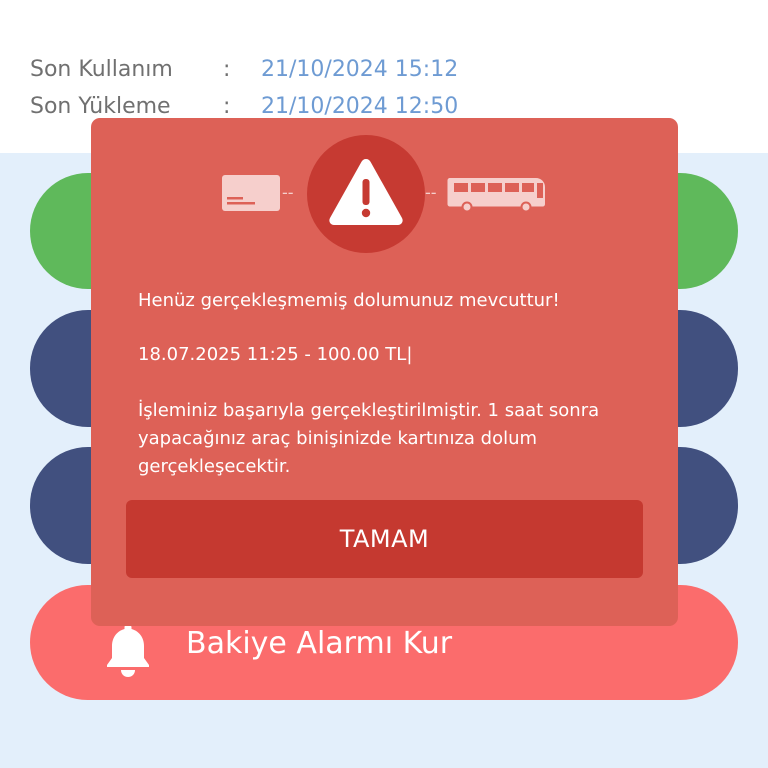 Image resolution: width=768 pixels, height=768 pixels. I want to click on connector-dash-left: --, so click(288, 192).